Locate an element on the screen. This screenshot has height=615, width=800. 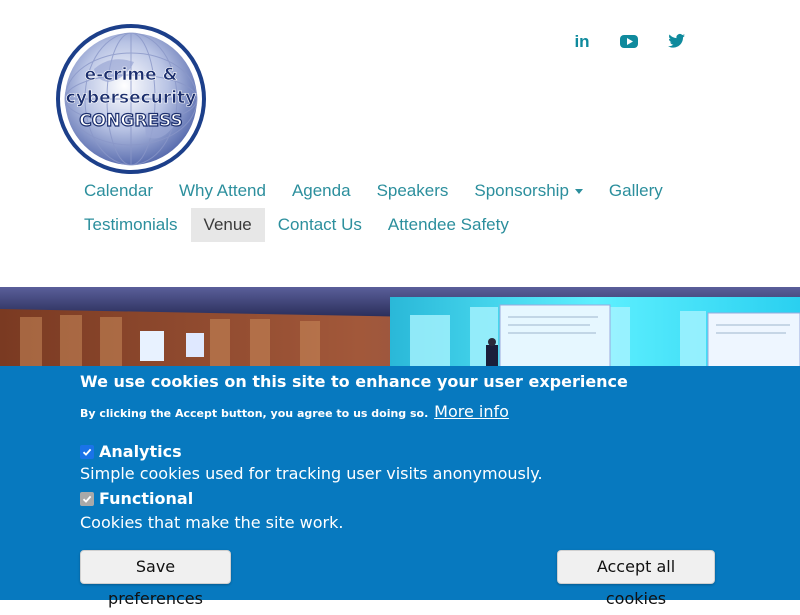
functional-option: Functional is located at coordinates (136, 498).